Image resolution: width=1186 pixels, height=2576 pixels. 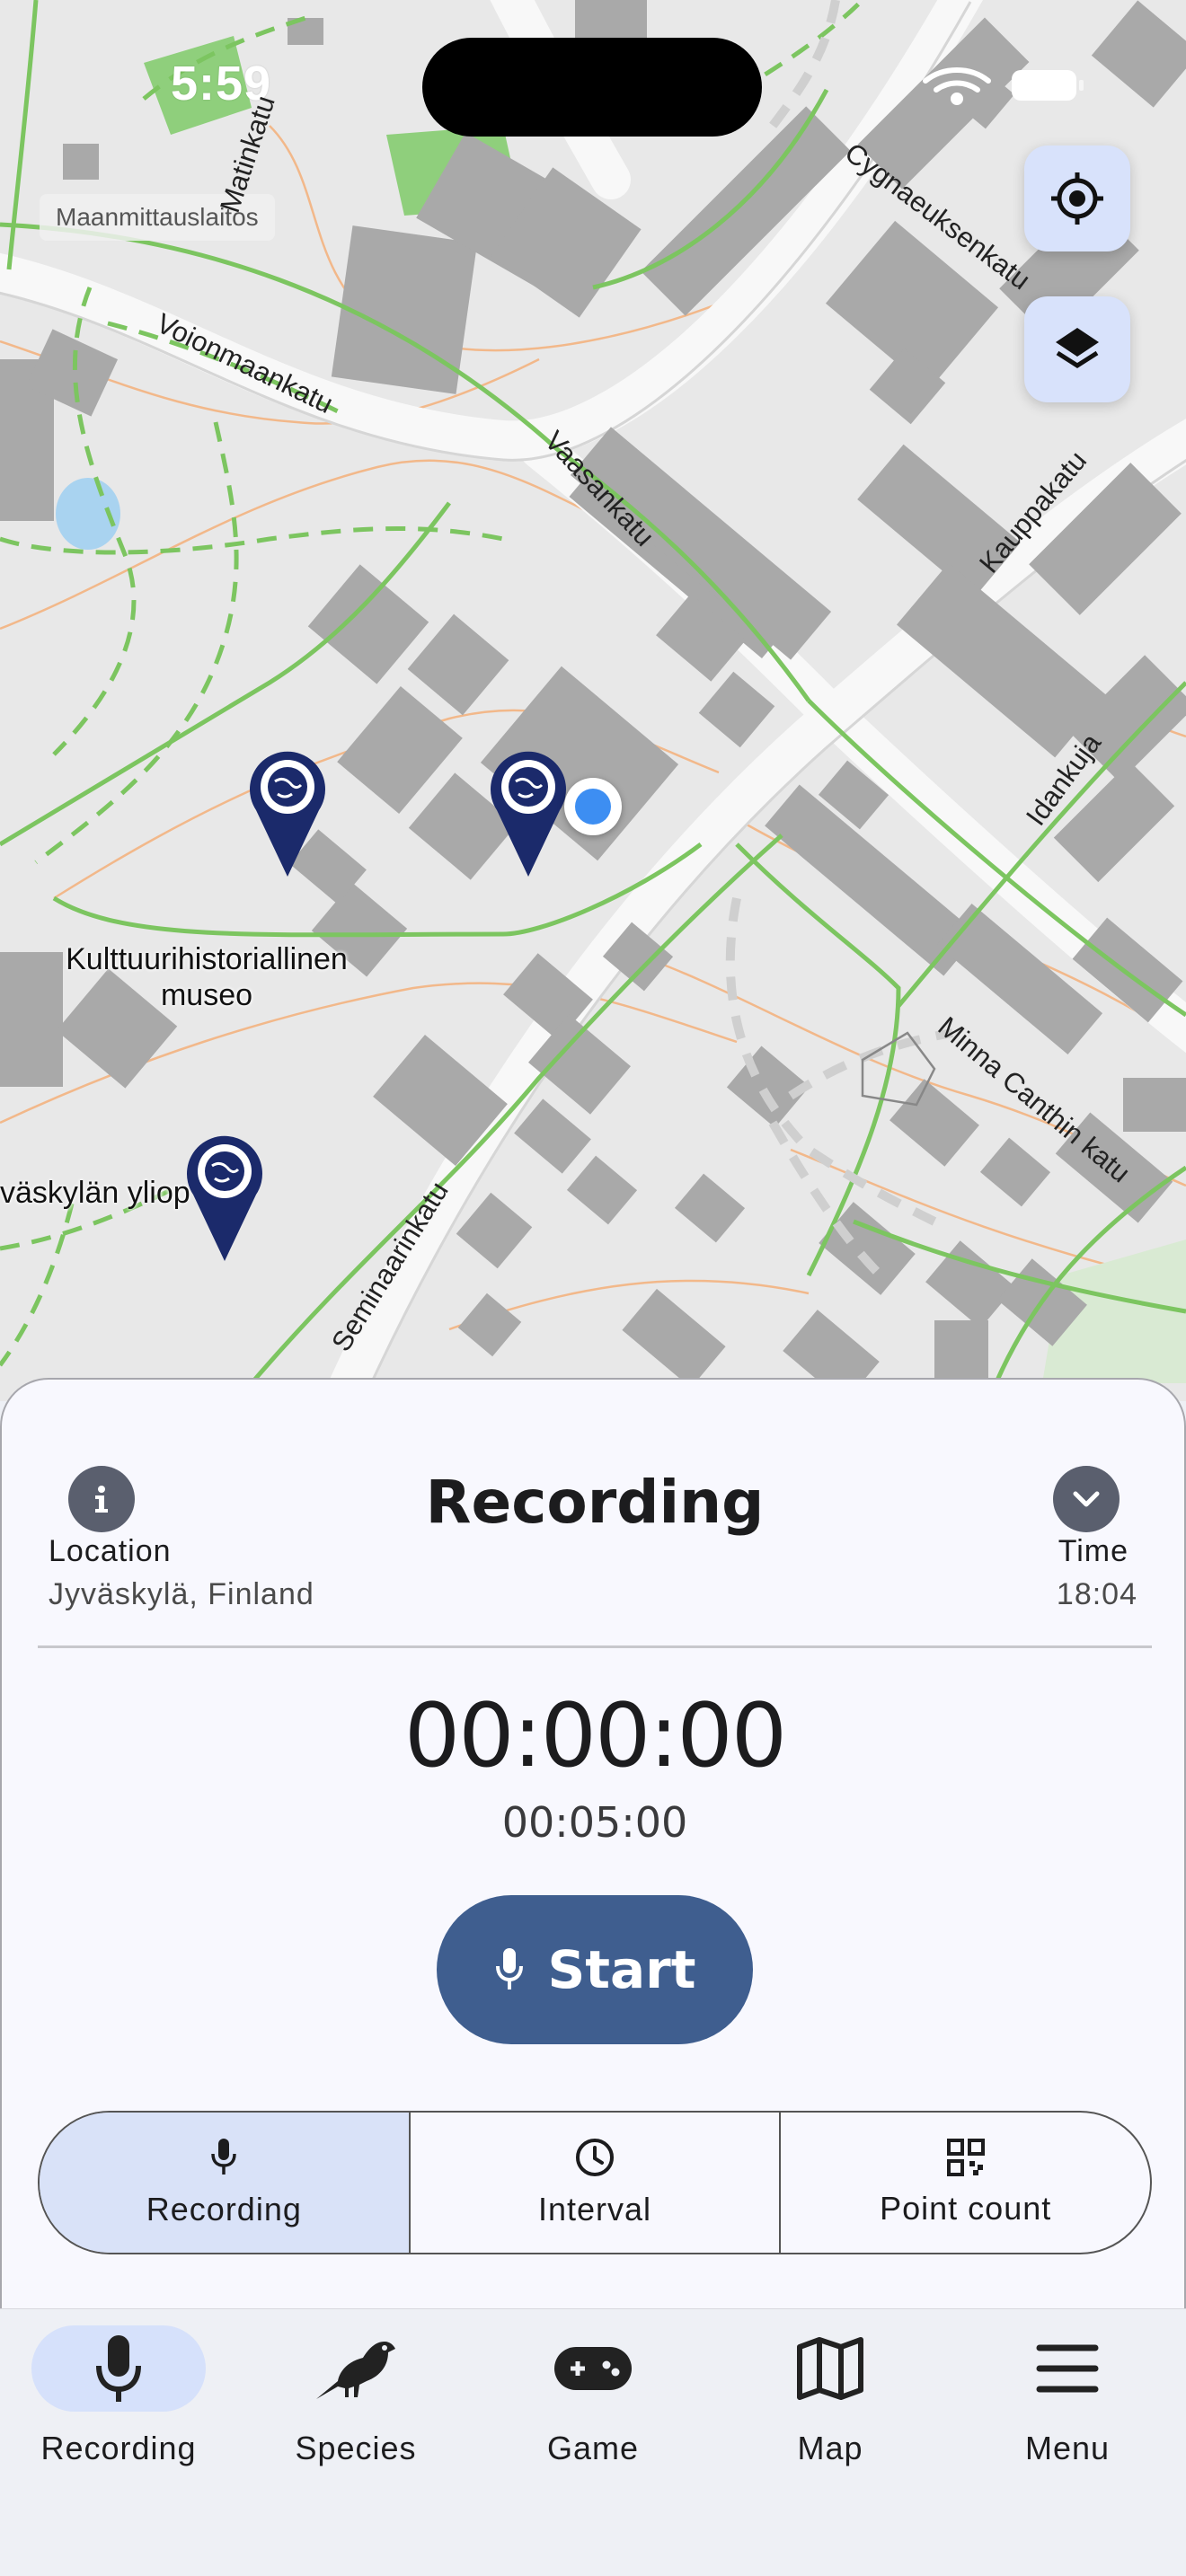 What do you see at coordinates (593, 806) in the screenshot?
I see `user-location-dot` at bounding box center [593, 806].